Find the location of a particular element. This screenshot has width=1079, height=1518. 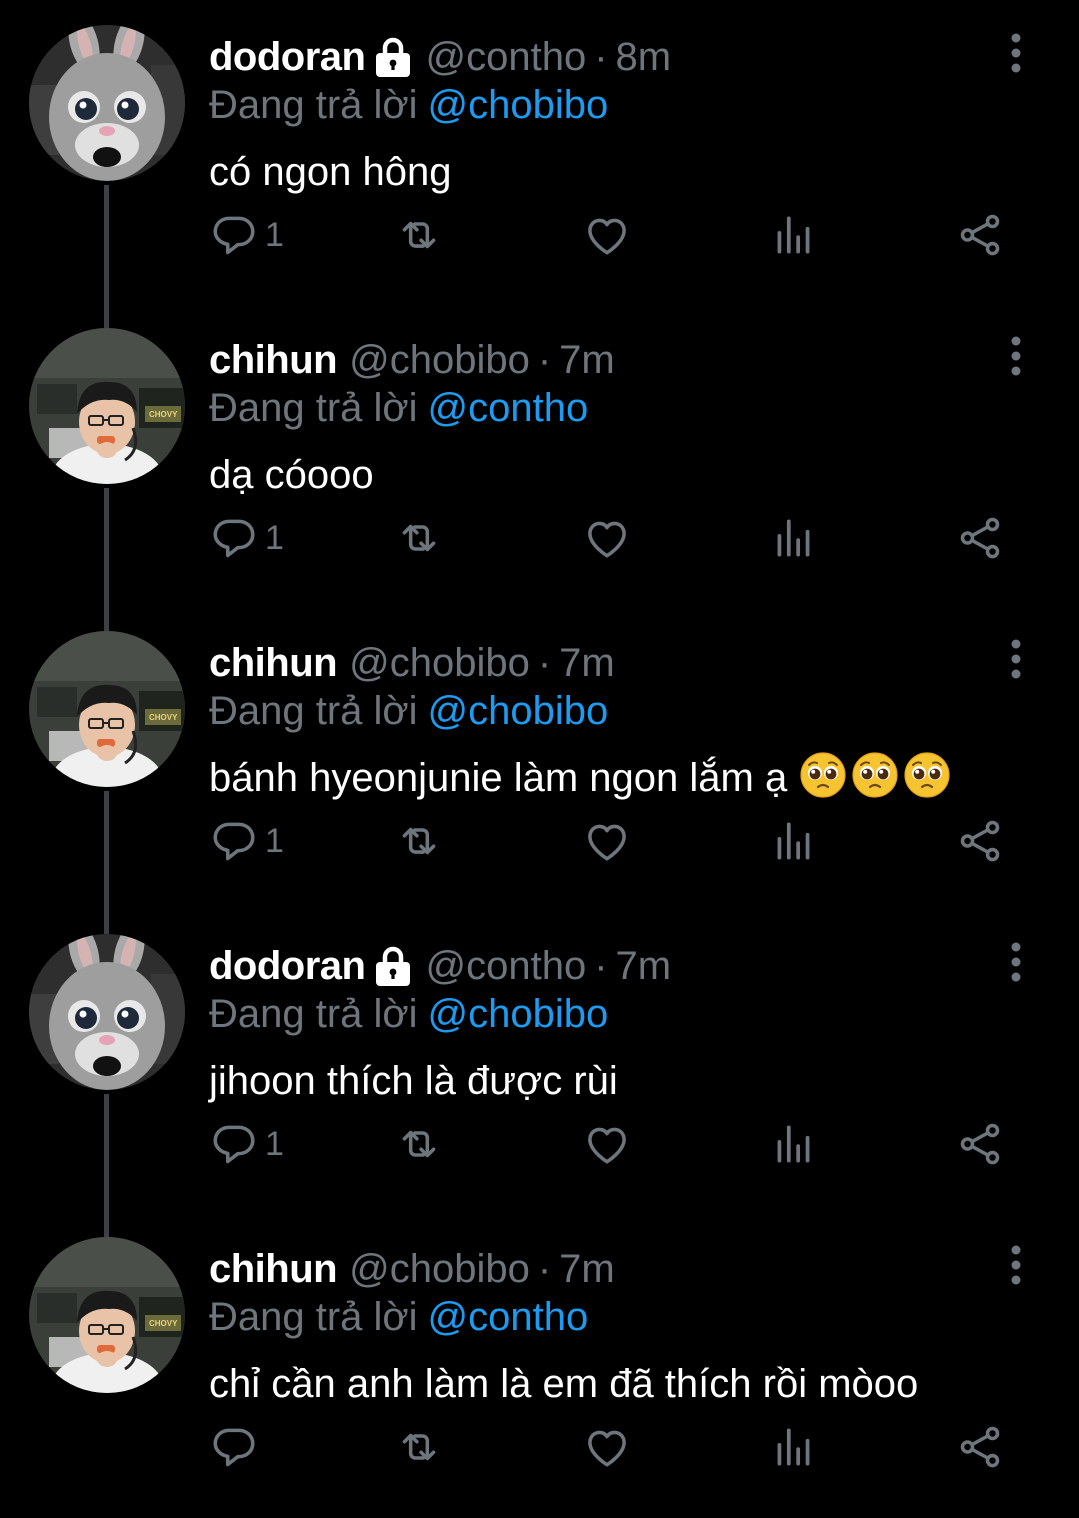

reply-button is located at coordinates (234, 1447).